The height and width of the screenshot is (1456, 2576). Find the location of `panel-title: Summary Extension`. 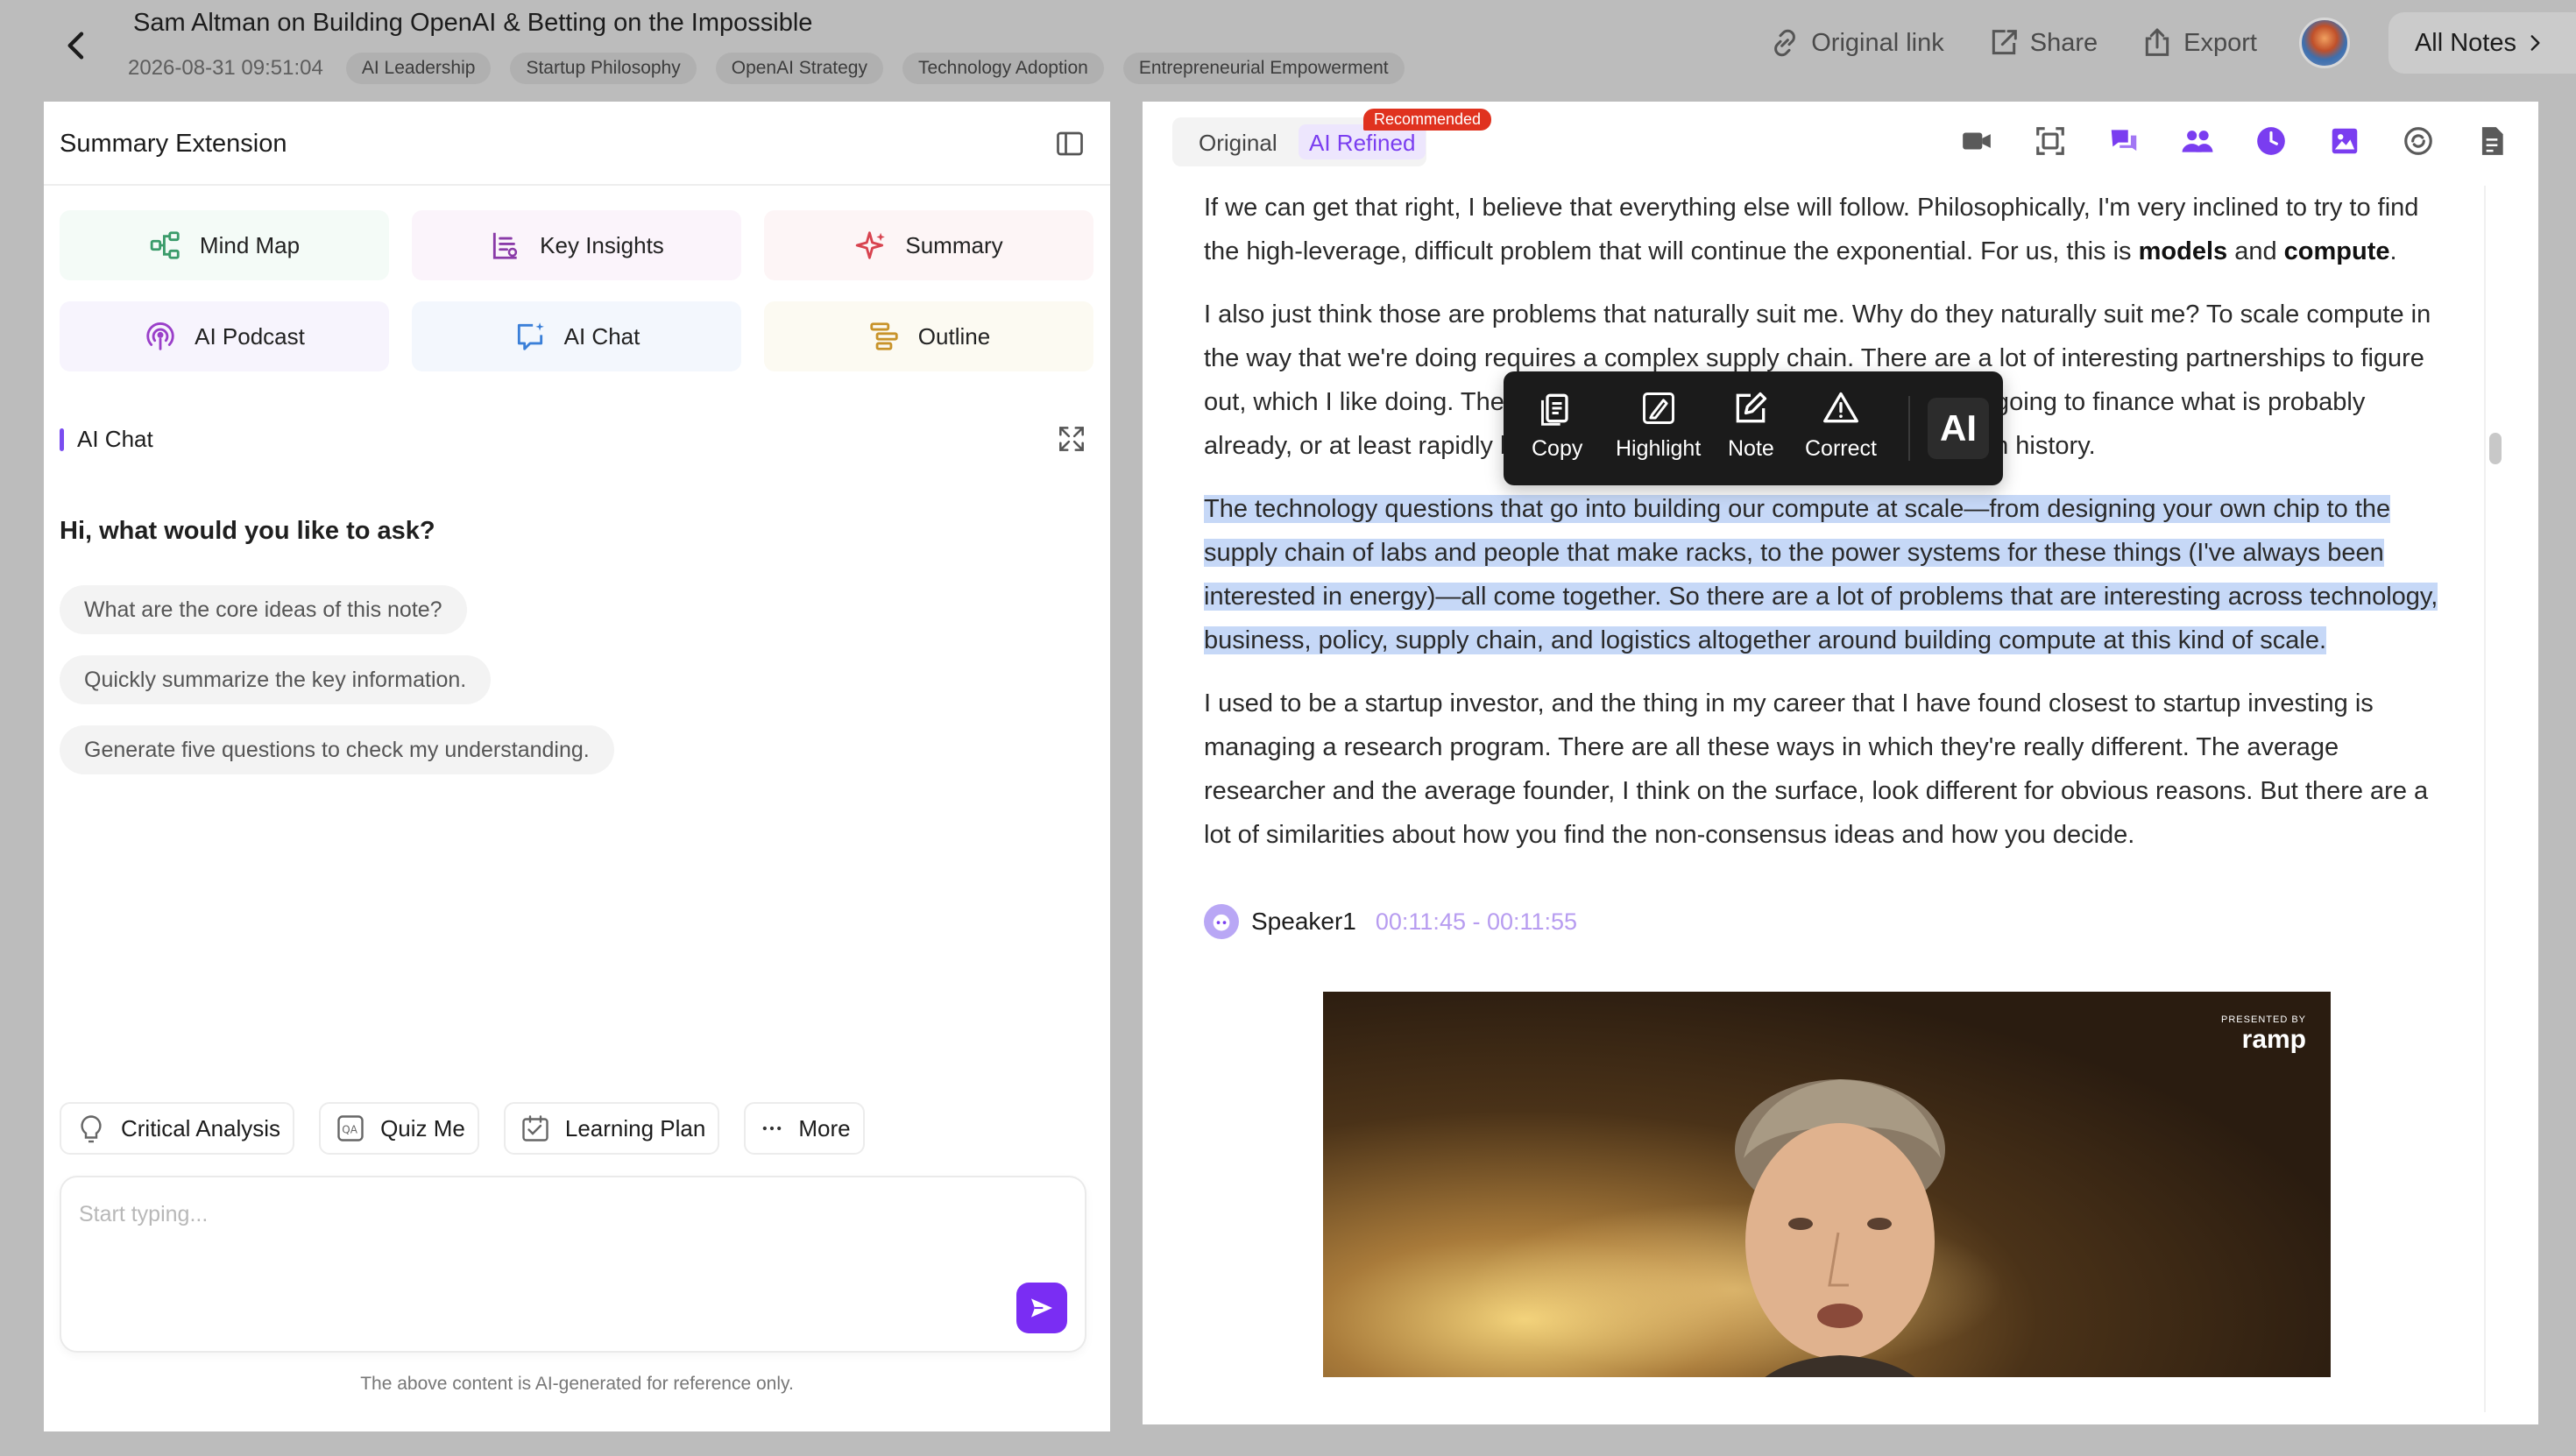

panel-title: Summary Extension is located at coordinates (173, 144).